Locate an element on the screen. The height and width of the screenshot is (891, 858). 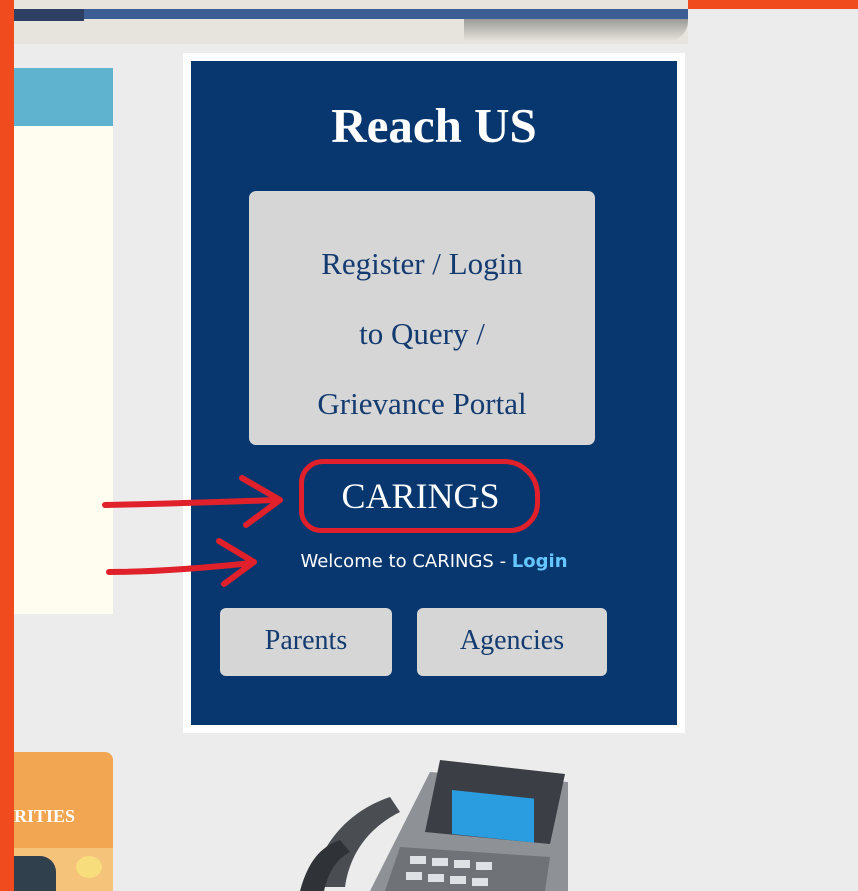
parents-button: Parents is located at coordinates (306, 642).